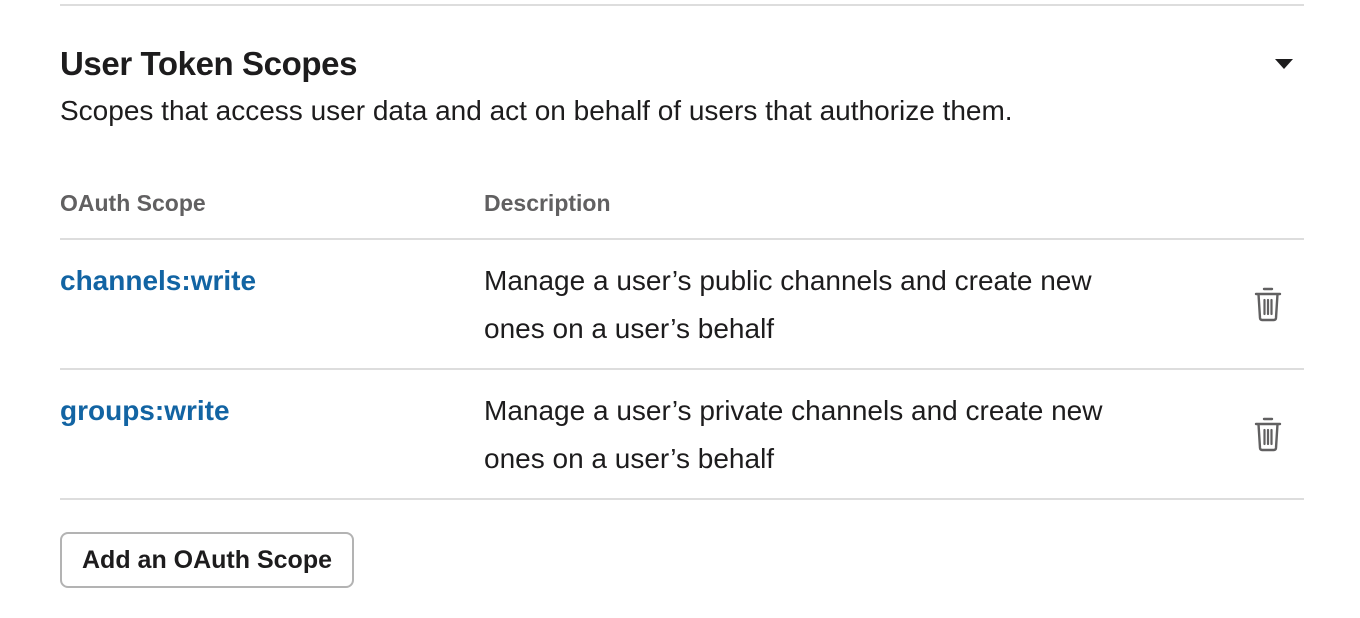  Describe the element at coordinates (682, 65) in the screenshot. I see `section-header: User Token Scopes` at that location.